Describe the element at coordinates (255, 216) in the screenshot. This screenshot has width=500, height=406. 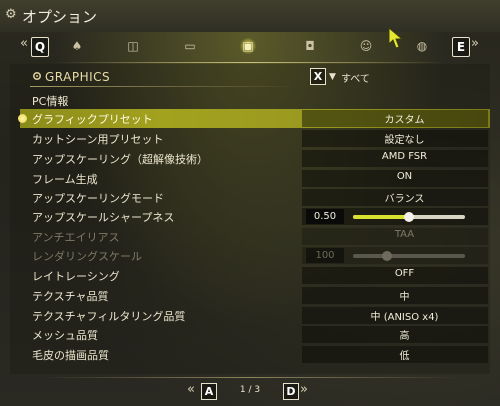
I see `setting-row-upscale-sharpness: アップスケールシャープネス 0.50` at that location.